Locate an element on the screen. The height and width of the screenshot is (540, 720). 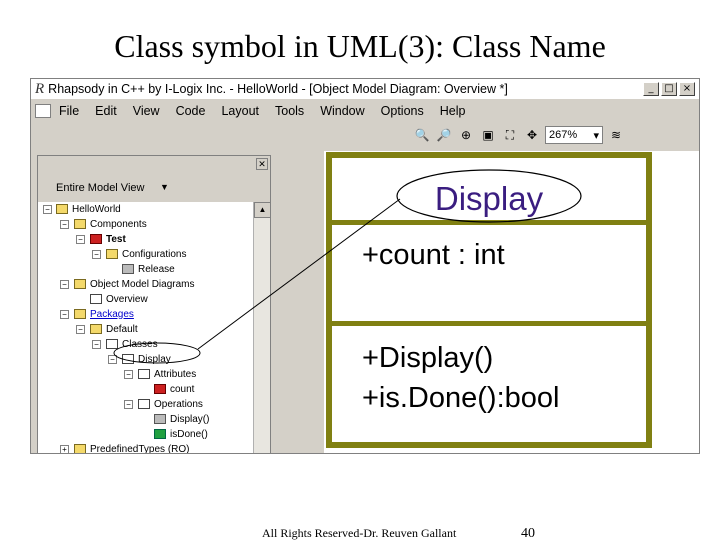
operations-compartment: +Display() +is.Done():bool is located at coordinates (489, 384).